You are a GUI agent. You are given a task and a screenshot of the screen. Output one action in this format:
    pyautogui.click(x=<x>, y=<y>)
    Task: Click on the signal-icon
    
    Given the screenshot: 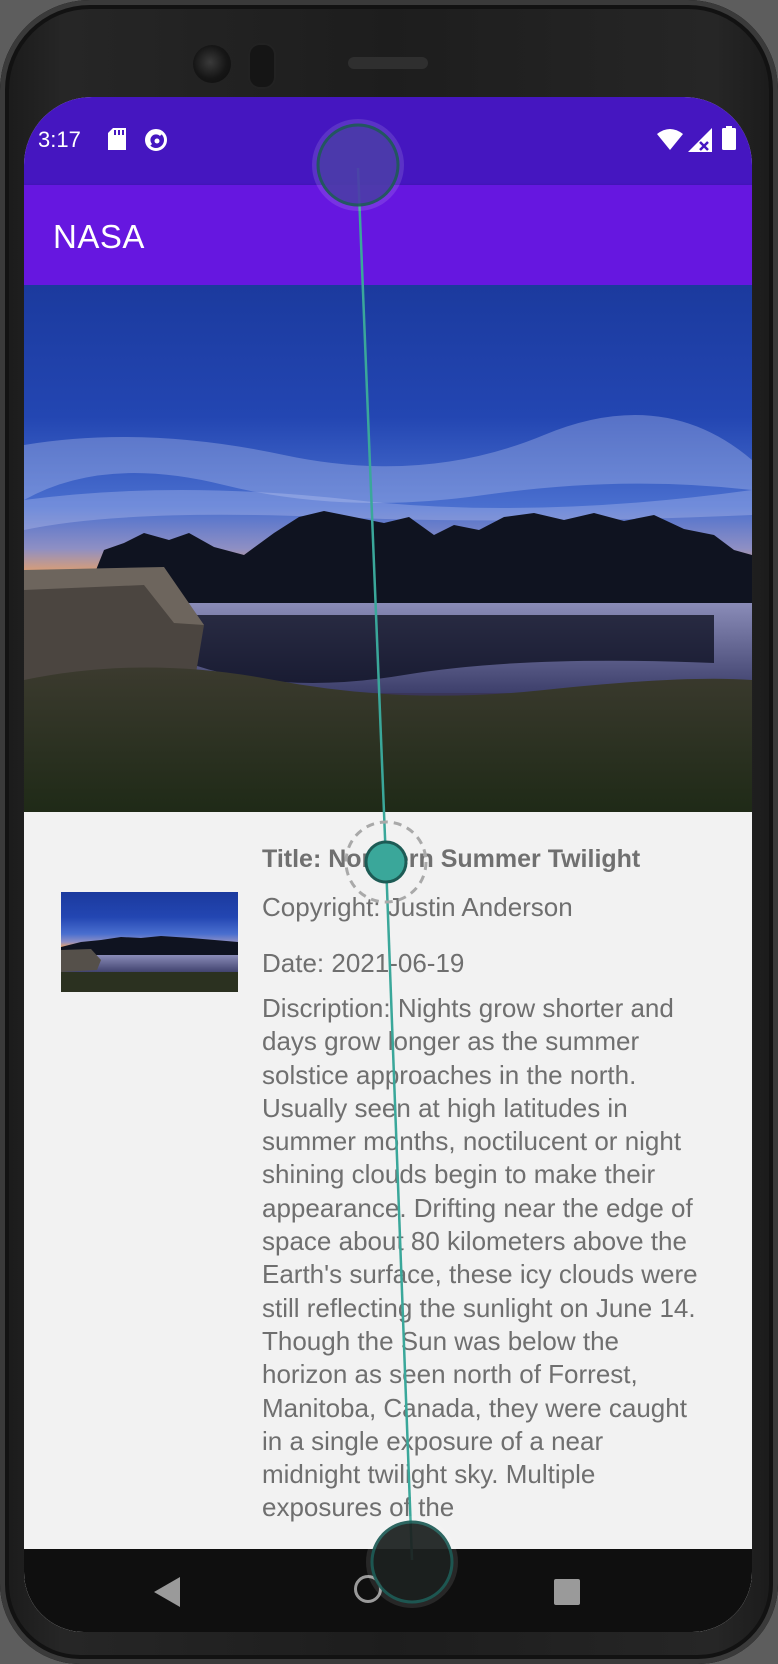 What is the action you would take?
    pyautogui.click(x=700, y=140)
    